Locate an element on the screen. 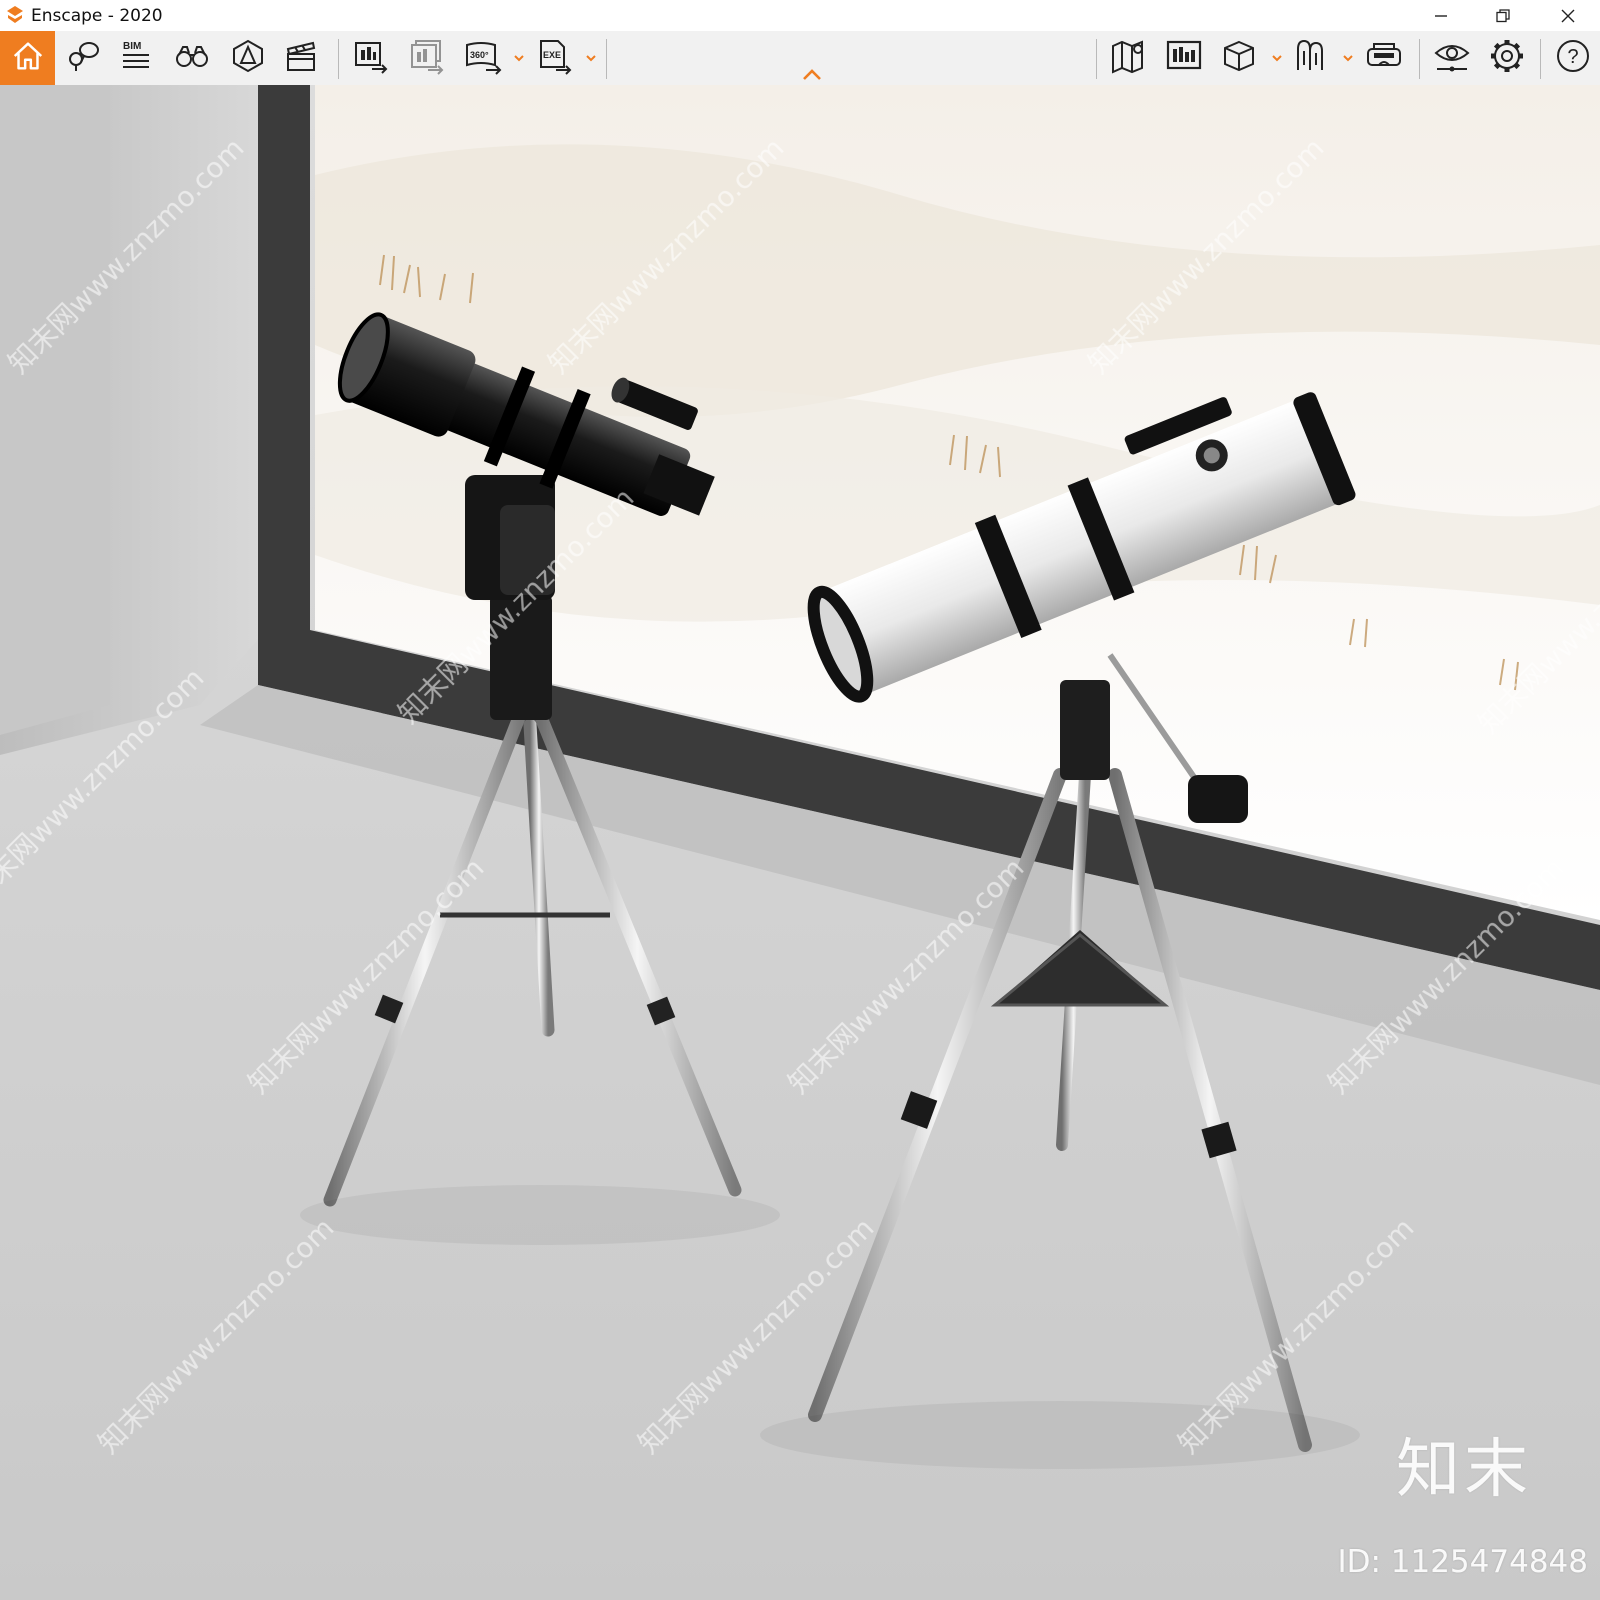 Image resolution: width=1600 pixels, height=1600 pixels. visual-settings-icon is located at coordinates (1452, 58).